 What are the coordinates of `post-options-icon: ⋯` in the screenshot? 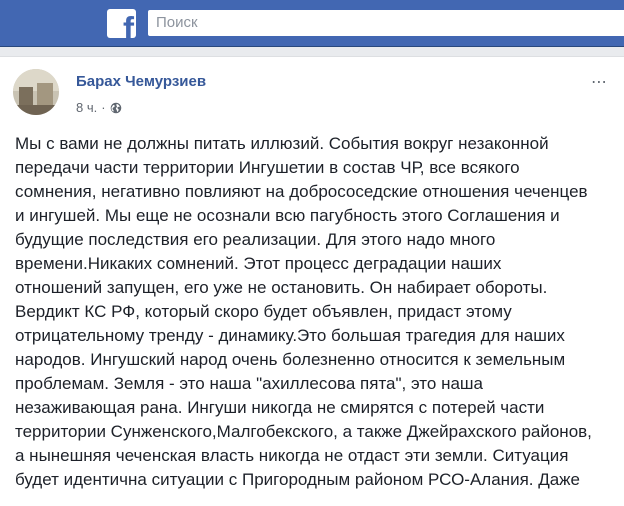 It's located at (599, 82).